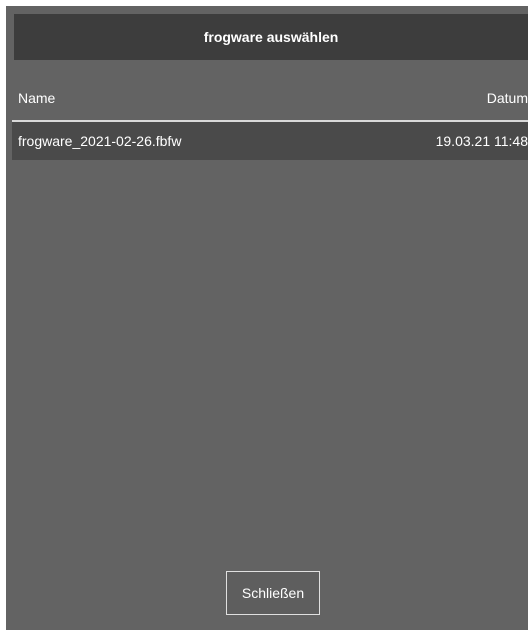 This screenshot has height=630, width=528. I want to click on table-header: Name Datum, so click(267, 98).